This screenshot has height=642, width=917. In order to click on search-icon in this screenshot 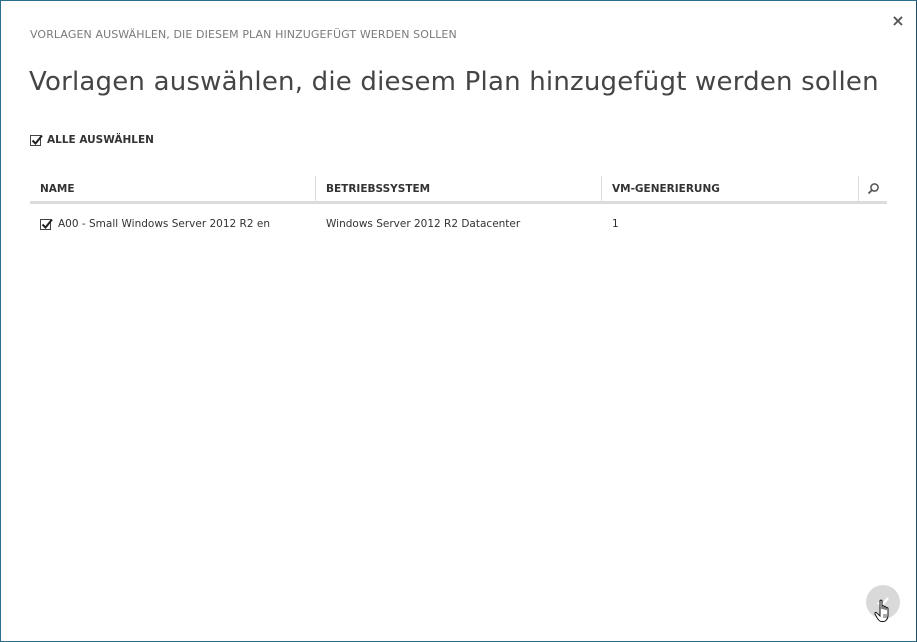, I will do `click(873, 188)`.